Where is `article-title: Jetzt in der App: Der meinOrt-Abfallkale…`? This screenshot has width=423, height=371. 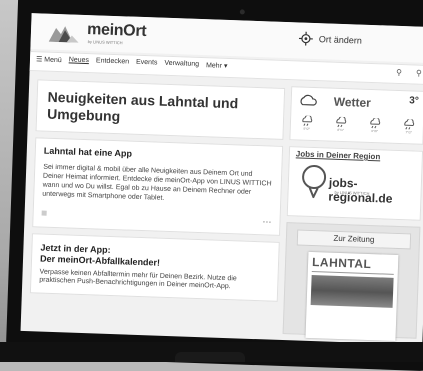 article-title: Jetzt in der App: Der meinOrt-Abfallkale… is located at coordinates (155, 258).